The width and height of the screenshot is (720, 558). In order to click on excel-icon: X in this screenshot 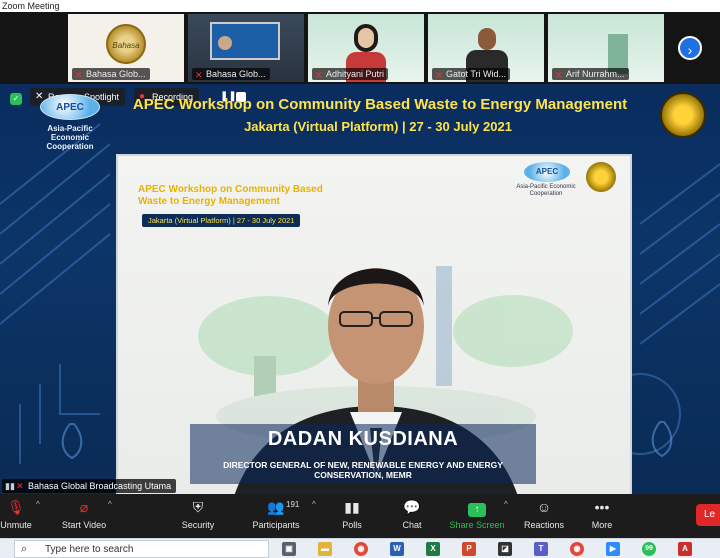, I will do `click(433, 549)`.